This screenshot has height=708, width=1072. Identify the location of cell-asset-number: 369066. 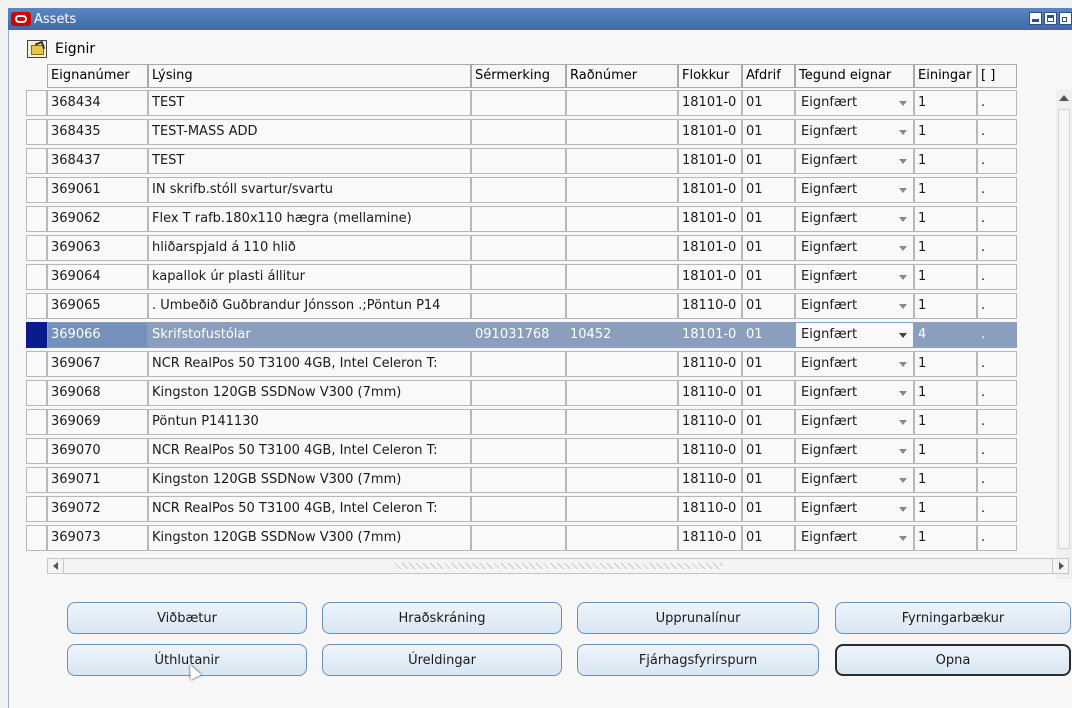
(97, 335).